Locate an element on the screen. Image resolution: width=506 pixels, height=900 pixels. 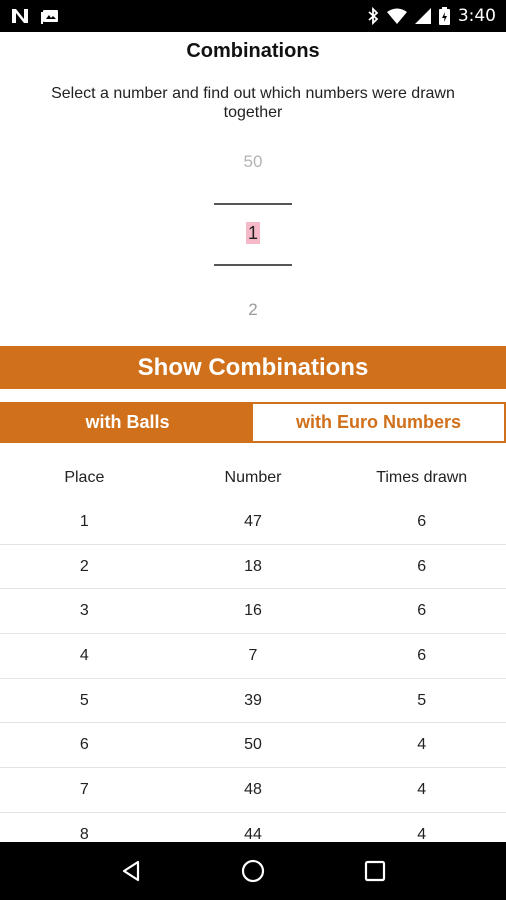
page-title: Combinations is located at coordinates (253, 51).